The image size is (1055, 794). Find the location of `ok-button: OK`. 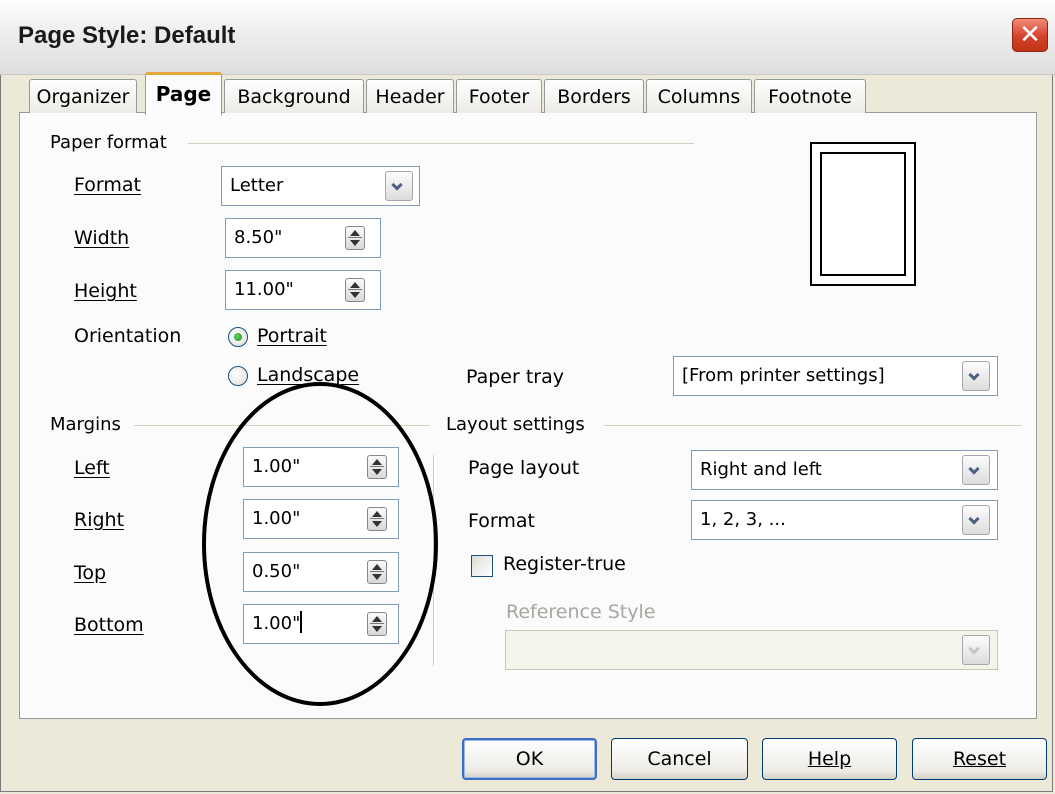

ok-button: OK is located at coordinates (529, 759).